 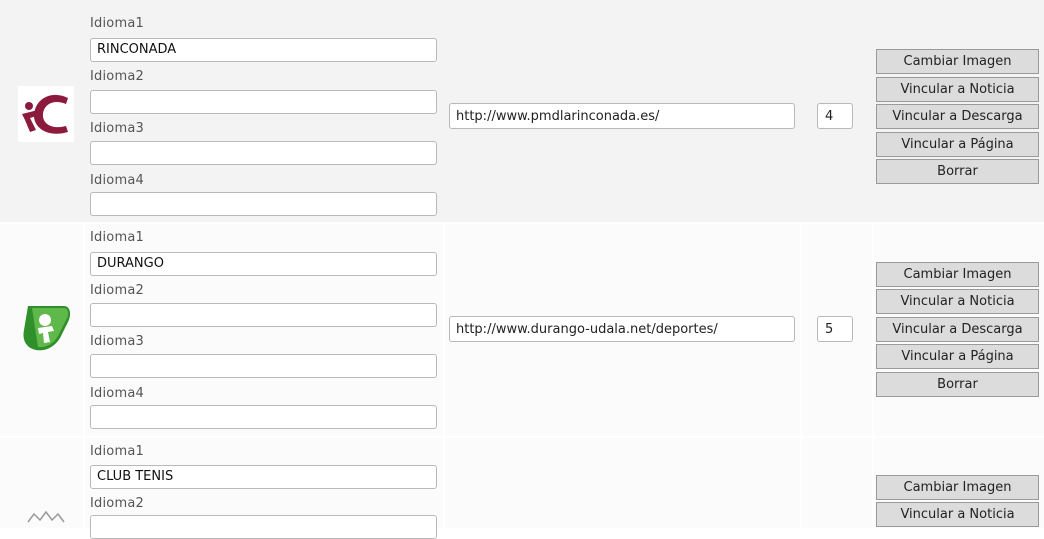 What do you see at coordinates (263, 477) in the screenshot?
I see `idioma1-field: CLUB TENIS` at bounding box center [263, 477].